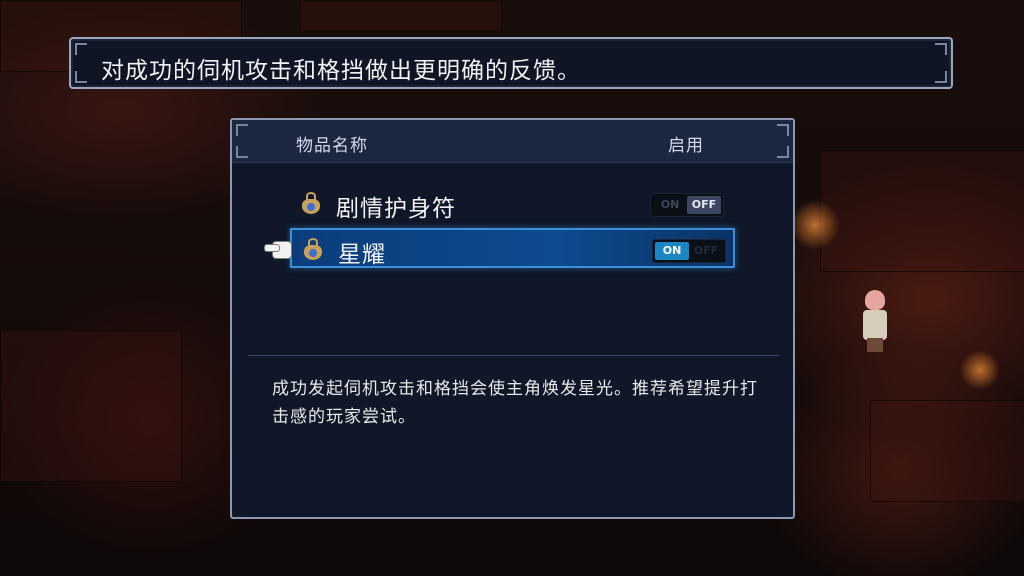 This screenshot has height=576, width=1024. Describe the element at coordinates (515, 403) in the screenshot. I see `relic-description: 成功发起伺机攻击和格挡会使主角焕发星光。推荐希望提升打击感的玩家尝试。` at that location.